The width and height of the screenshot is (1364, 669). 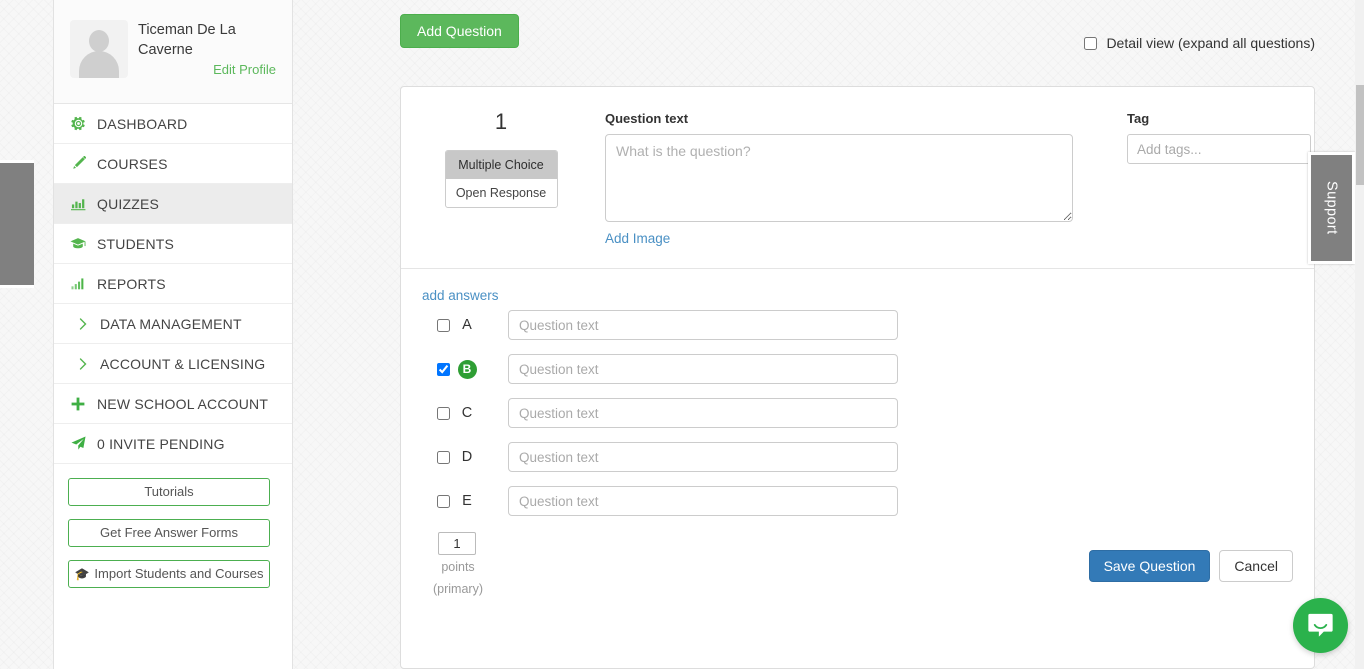 I want to click on answer-row: C, so click(x=857, y=413).